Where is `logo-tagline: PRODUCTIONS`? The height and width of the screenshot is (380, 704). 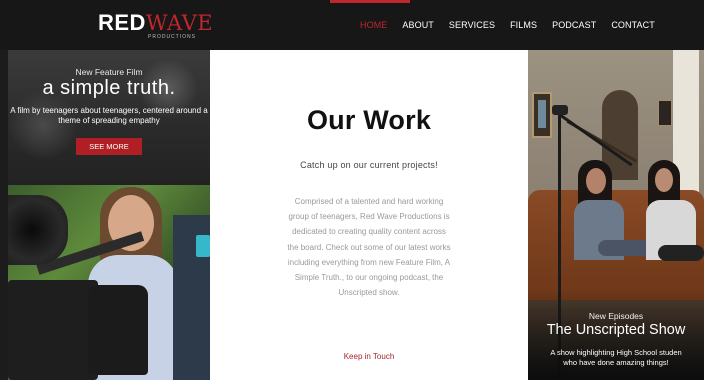 logo-tagline: PRODUCTIONS is located at coordinates (172, 37).